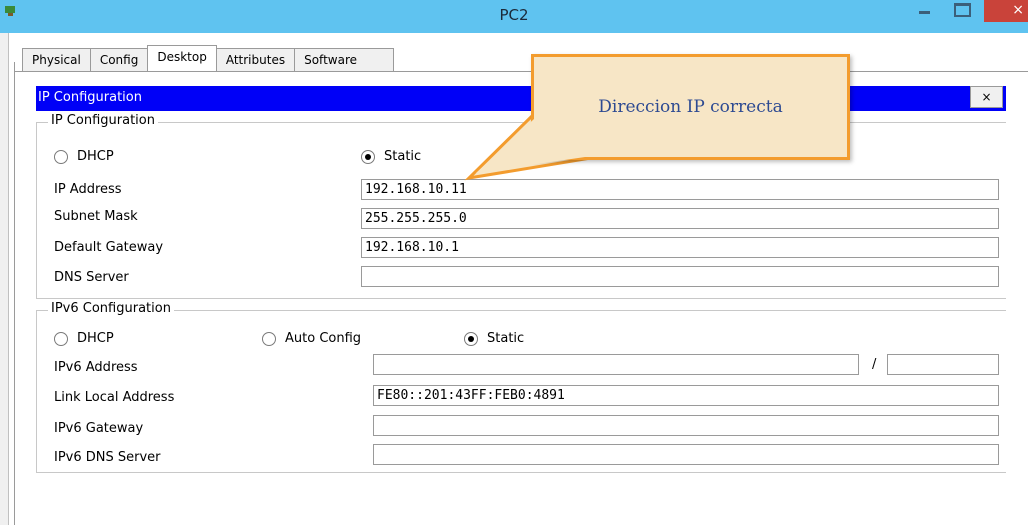 The width and height of the screenshot is (1028, 525). I want to click on ipv6-gateway-label: IPv6 Gateway, so click(99, 428).